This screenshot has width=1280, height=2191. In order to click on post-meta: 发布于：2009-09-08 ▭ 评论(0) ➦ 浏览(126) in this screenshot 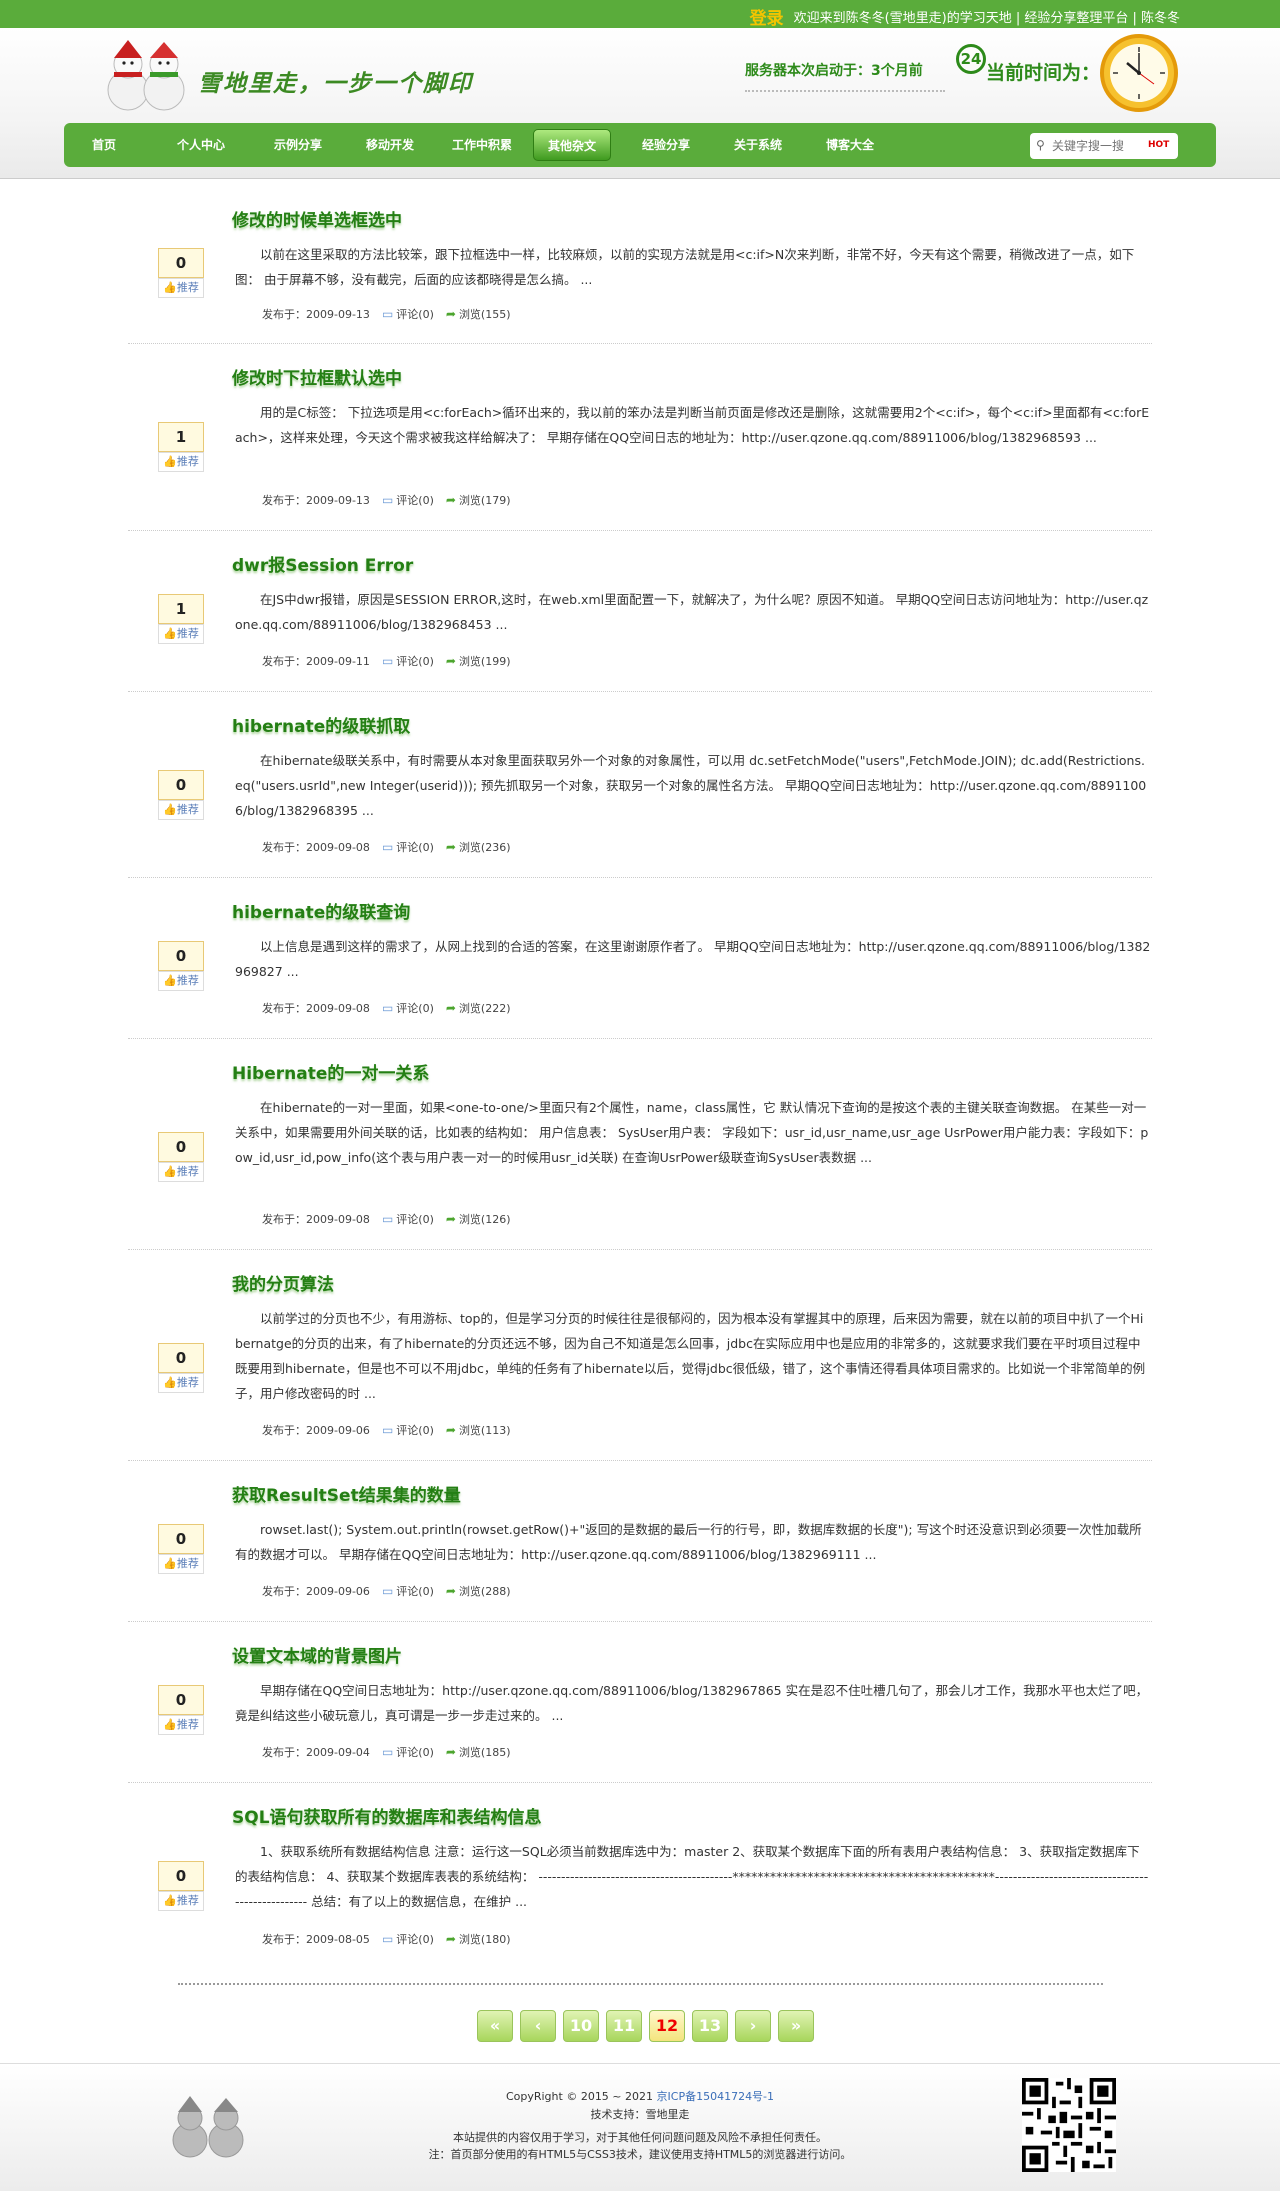, I will do `click(392, 1219)`.